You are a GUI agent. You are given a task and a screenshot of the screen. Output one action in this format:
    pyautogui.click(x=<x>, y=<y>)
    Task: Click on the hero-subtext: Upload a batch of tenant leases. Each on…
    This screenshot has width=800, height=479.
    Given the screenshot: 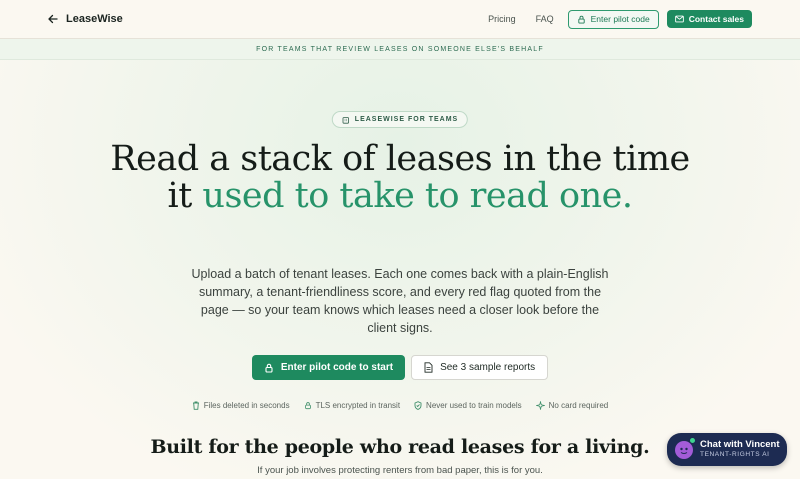 What is the action you would take?
    pyautogui.click(x=400, y=301)
    